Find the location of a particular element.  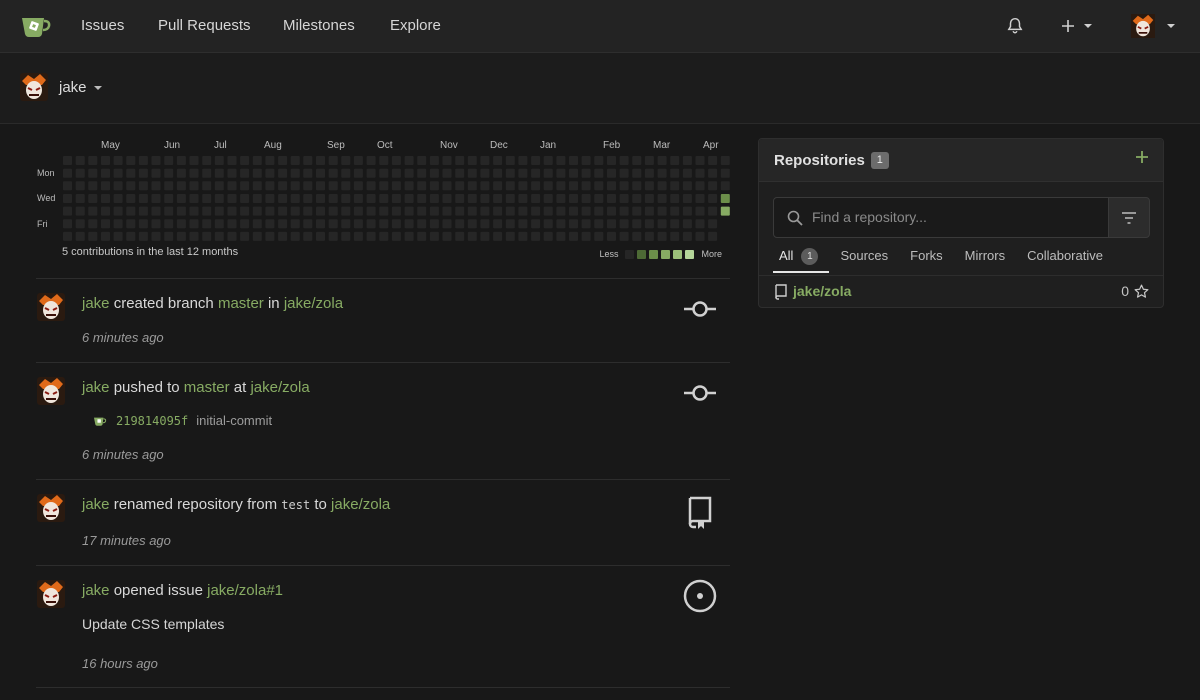

issue-link: jake/zola#1 is located at coordinates (245, 590).